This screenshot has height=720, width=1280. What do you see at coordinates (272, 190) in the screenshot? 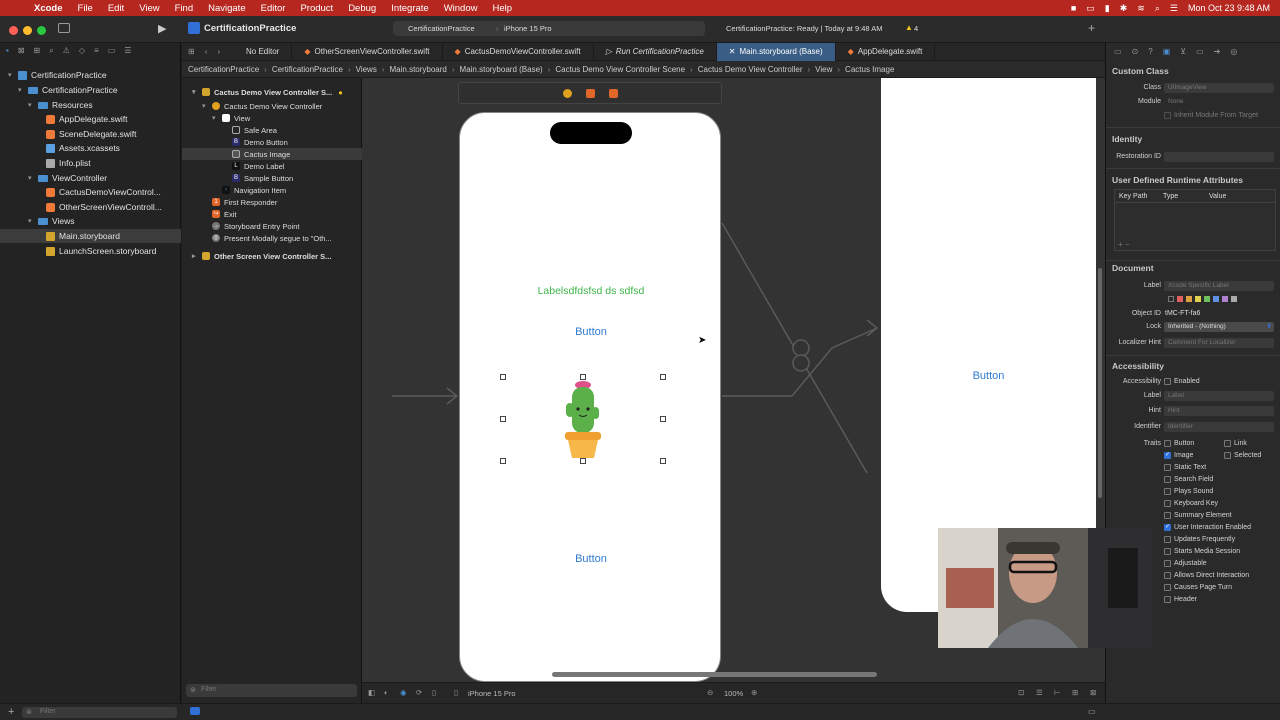
I see `outline-nav-item: ‹ Navigation Item` at bounding box center [272, 190].